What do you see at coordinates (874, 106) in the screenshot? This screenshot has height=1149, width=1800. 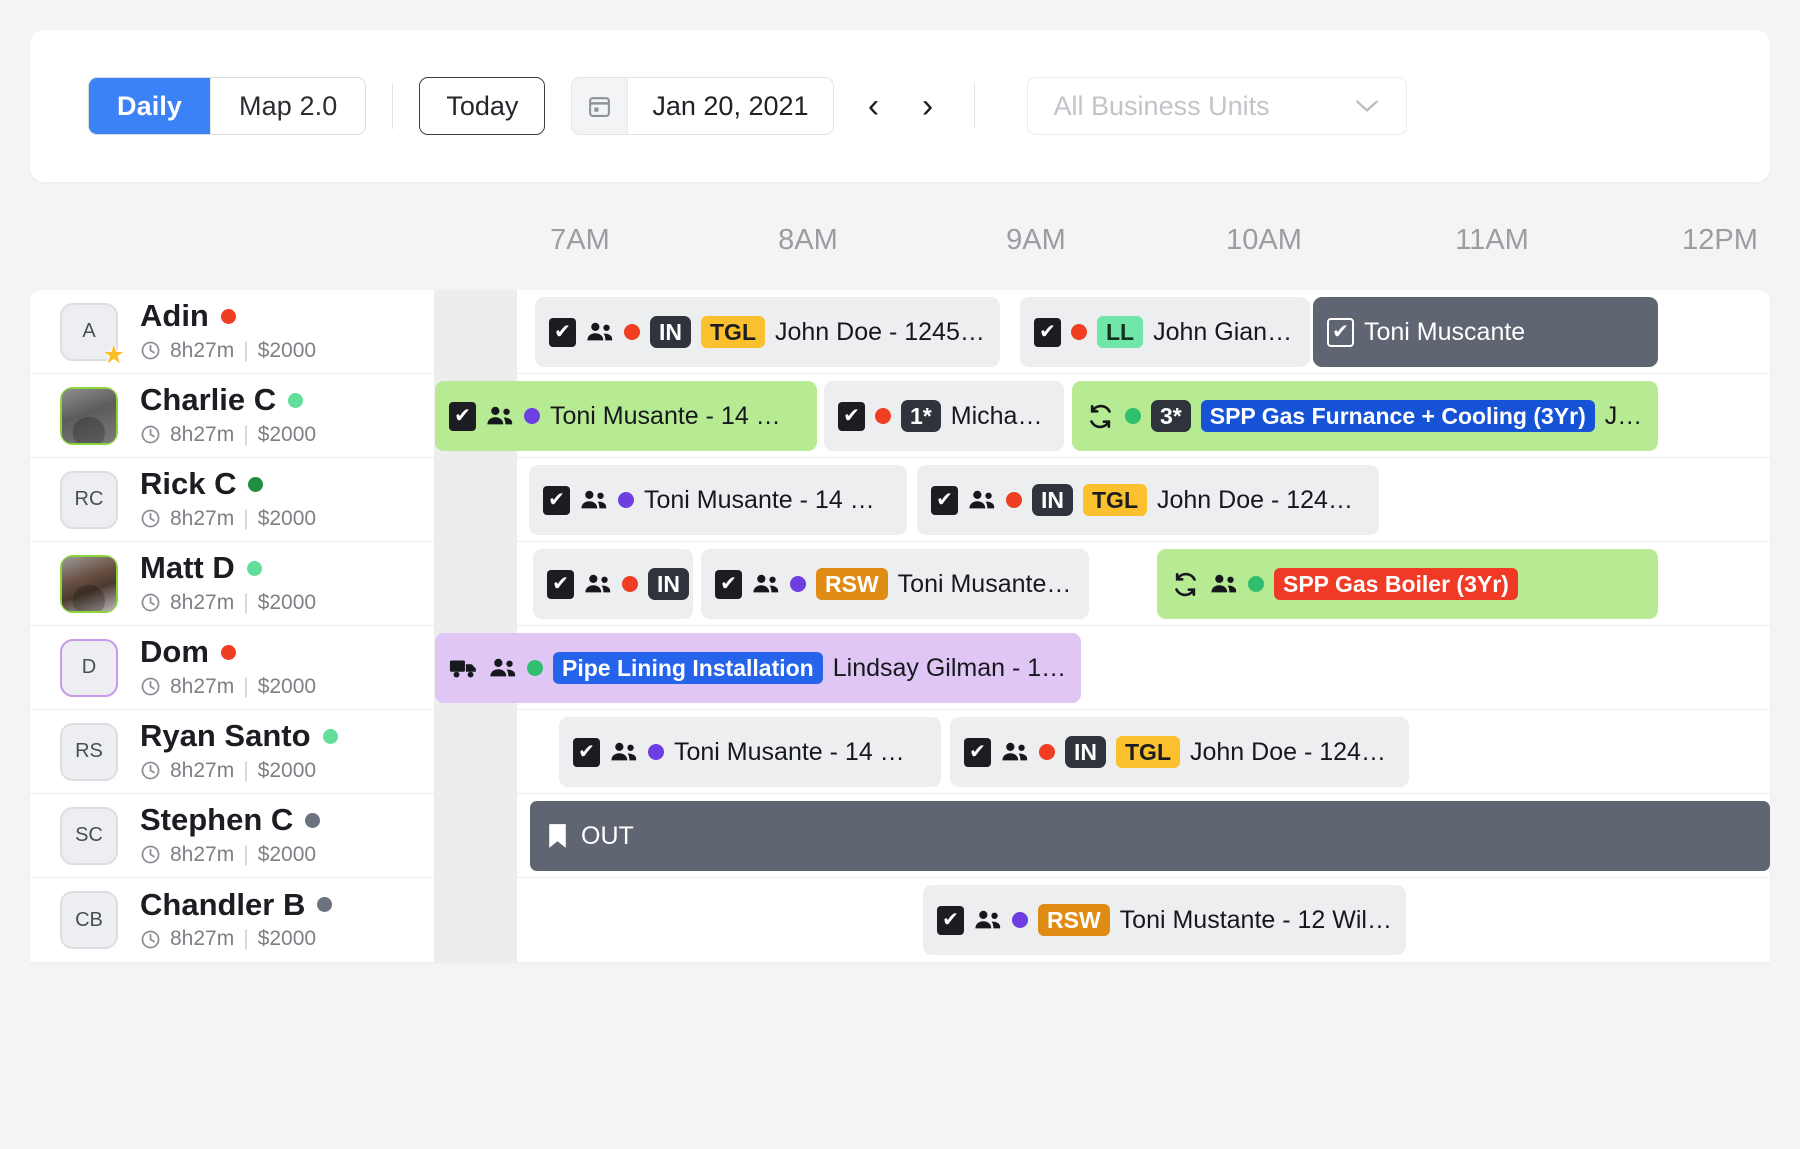 I see `prev-day-button: ‹` at bounding box center [874, 106].